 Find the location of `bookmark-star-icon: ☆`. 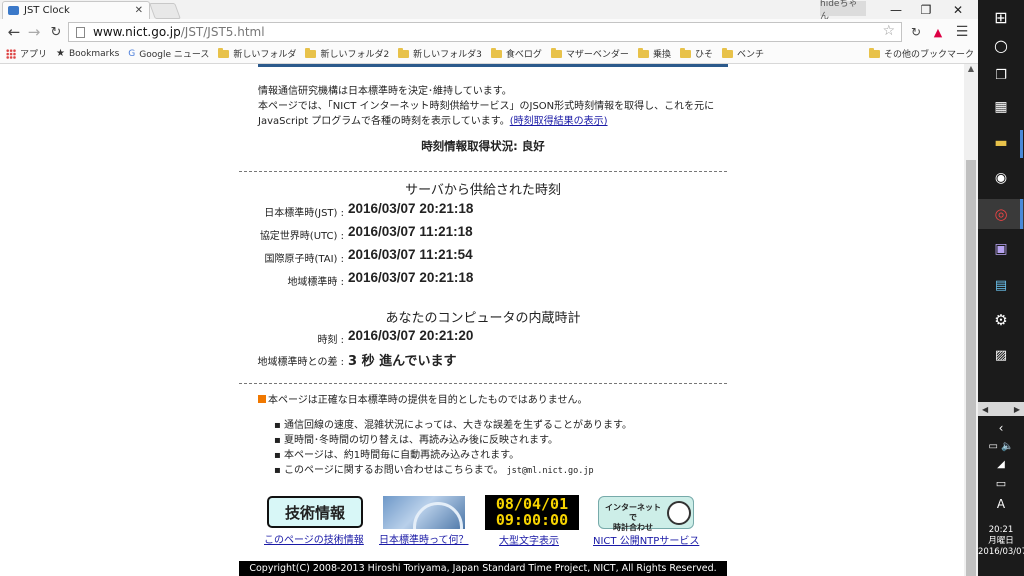

bookmark-star-icon: ☆ is located at coordinates (888, 31).